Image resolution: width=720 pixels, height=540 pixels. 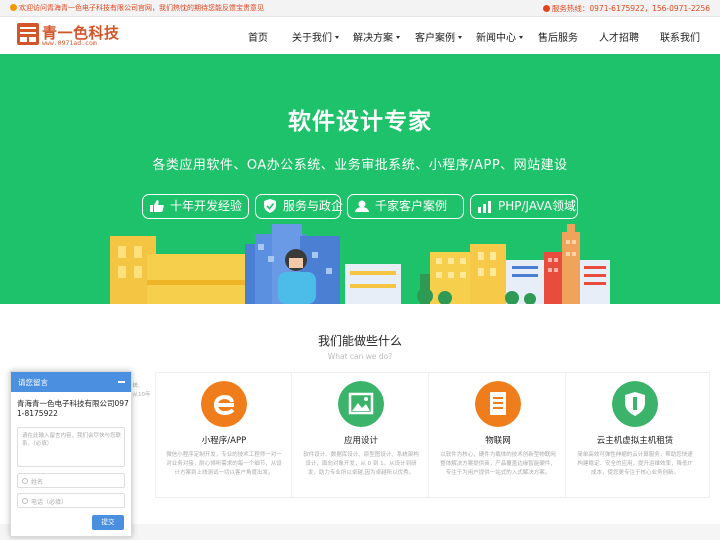 I want to click on tag-label: 千家客户案例, so click(x=411, y=206).